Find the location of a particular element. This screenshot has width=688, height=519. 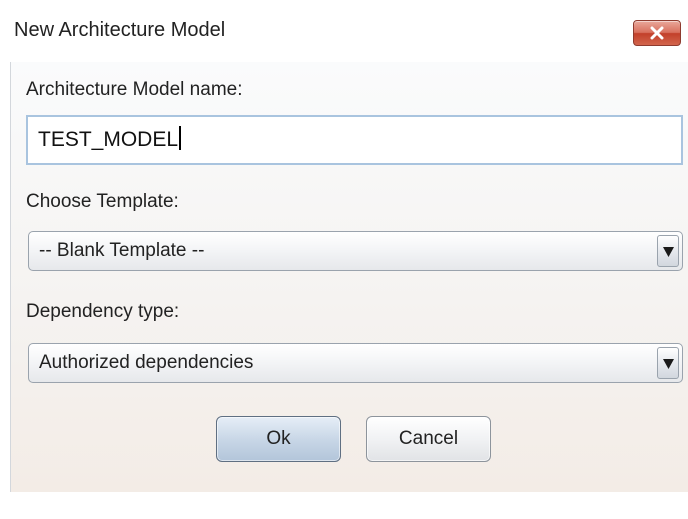

text-caret is located at coordinates (180, 138).